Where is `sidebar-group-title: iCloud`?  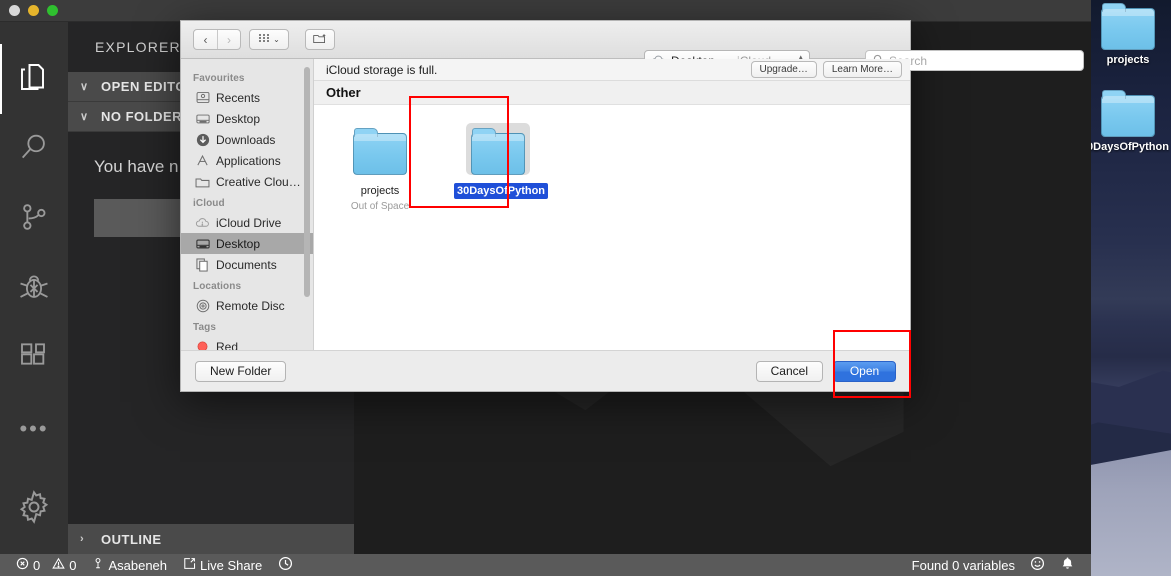
sidebar-group-title: iCloud is located at coordinates (209, 203).